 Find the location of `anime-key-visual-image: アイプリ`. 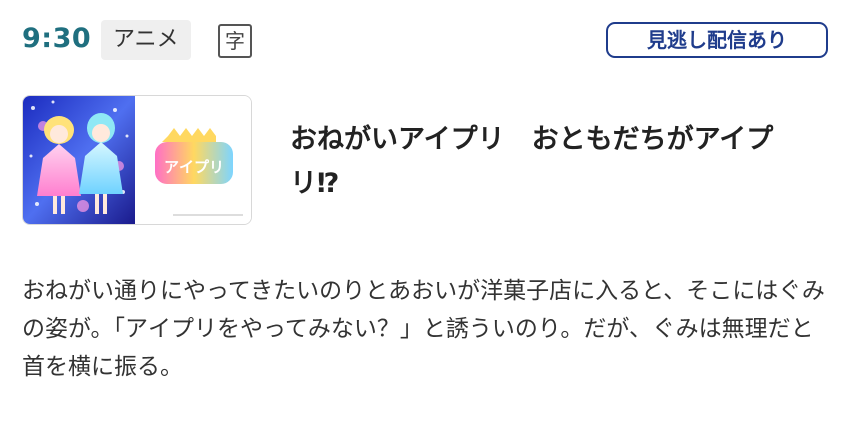

anime-key-visual-image: アイプリ is located at coordinates (137, 160).